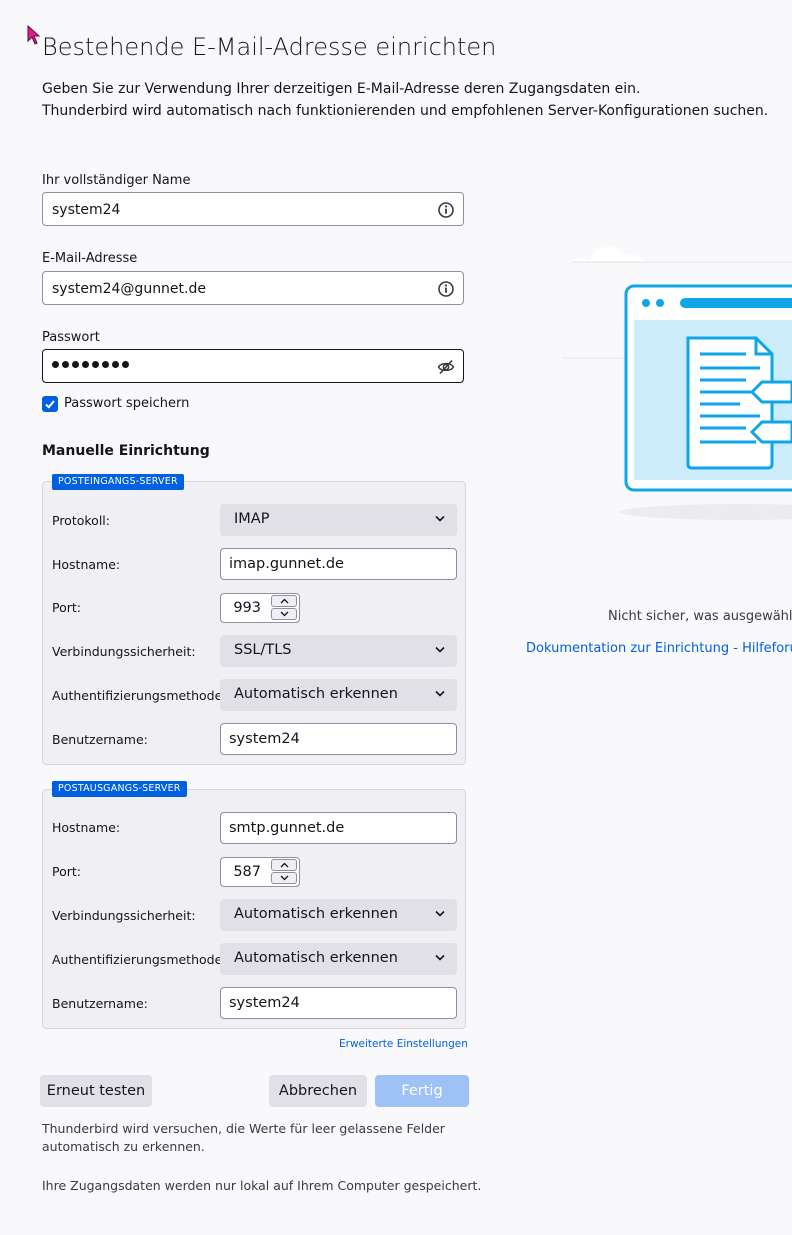 The width and height of the screenshot is (792, 1235). What do you see at coordinates (71, 337) in the screenshot?
I see `password-label: Passwort` at bounding box center [71, 337].